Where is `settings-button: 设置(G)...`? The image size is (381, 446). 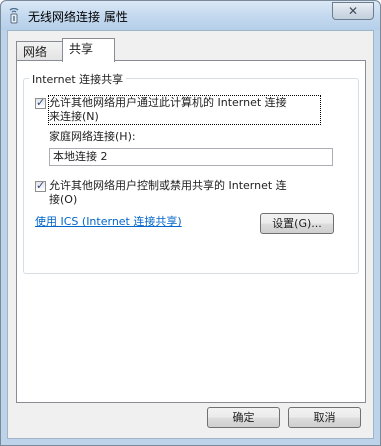
settings-button: 设置(G)... is located at coordinates (297, 223).